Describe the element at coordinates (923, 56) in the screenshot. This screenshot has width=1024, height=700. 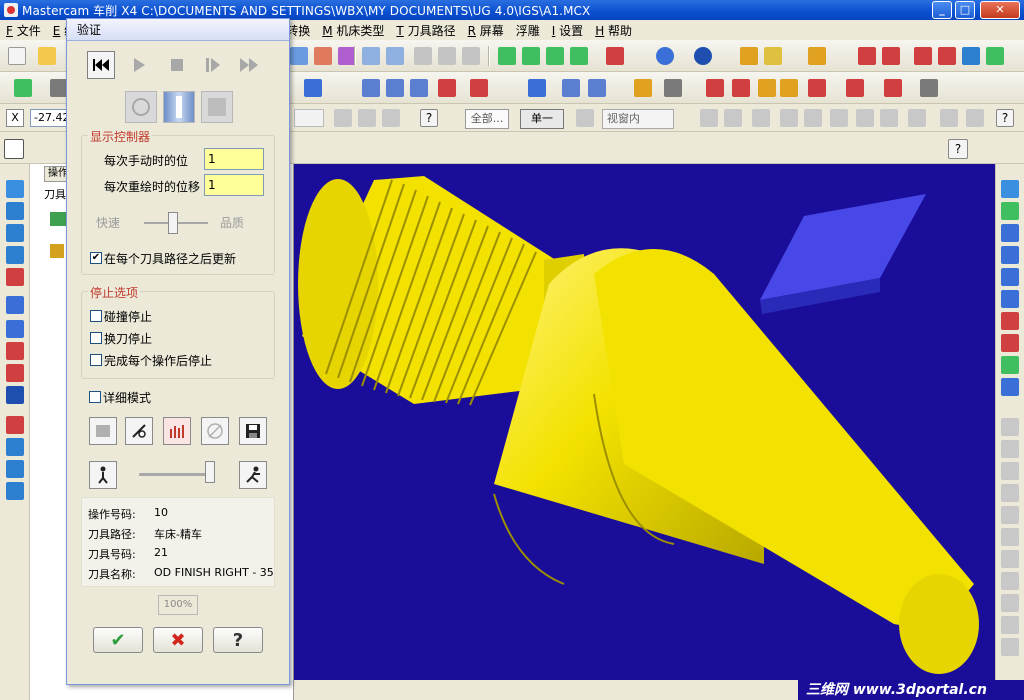
I see `level-icon` at that location.